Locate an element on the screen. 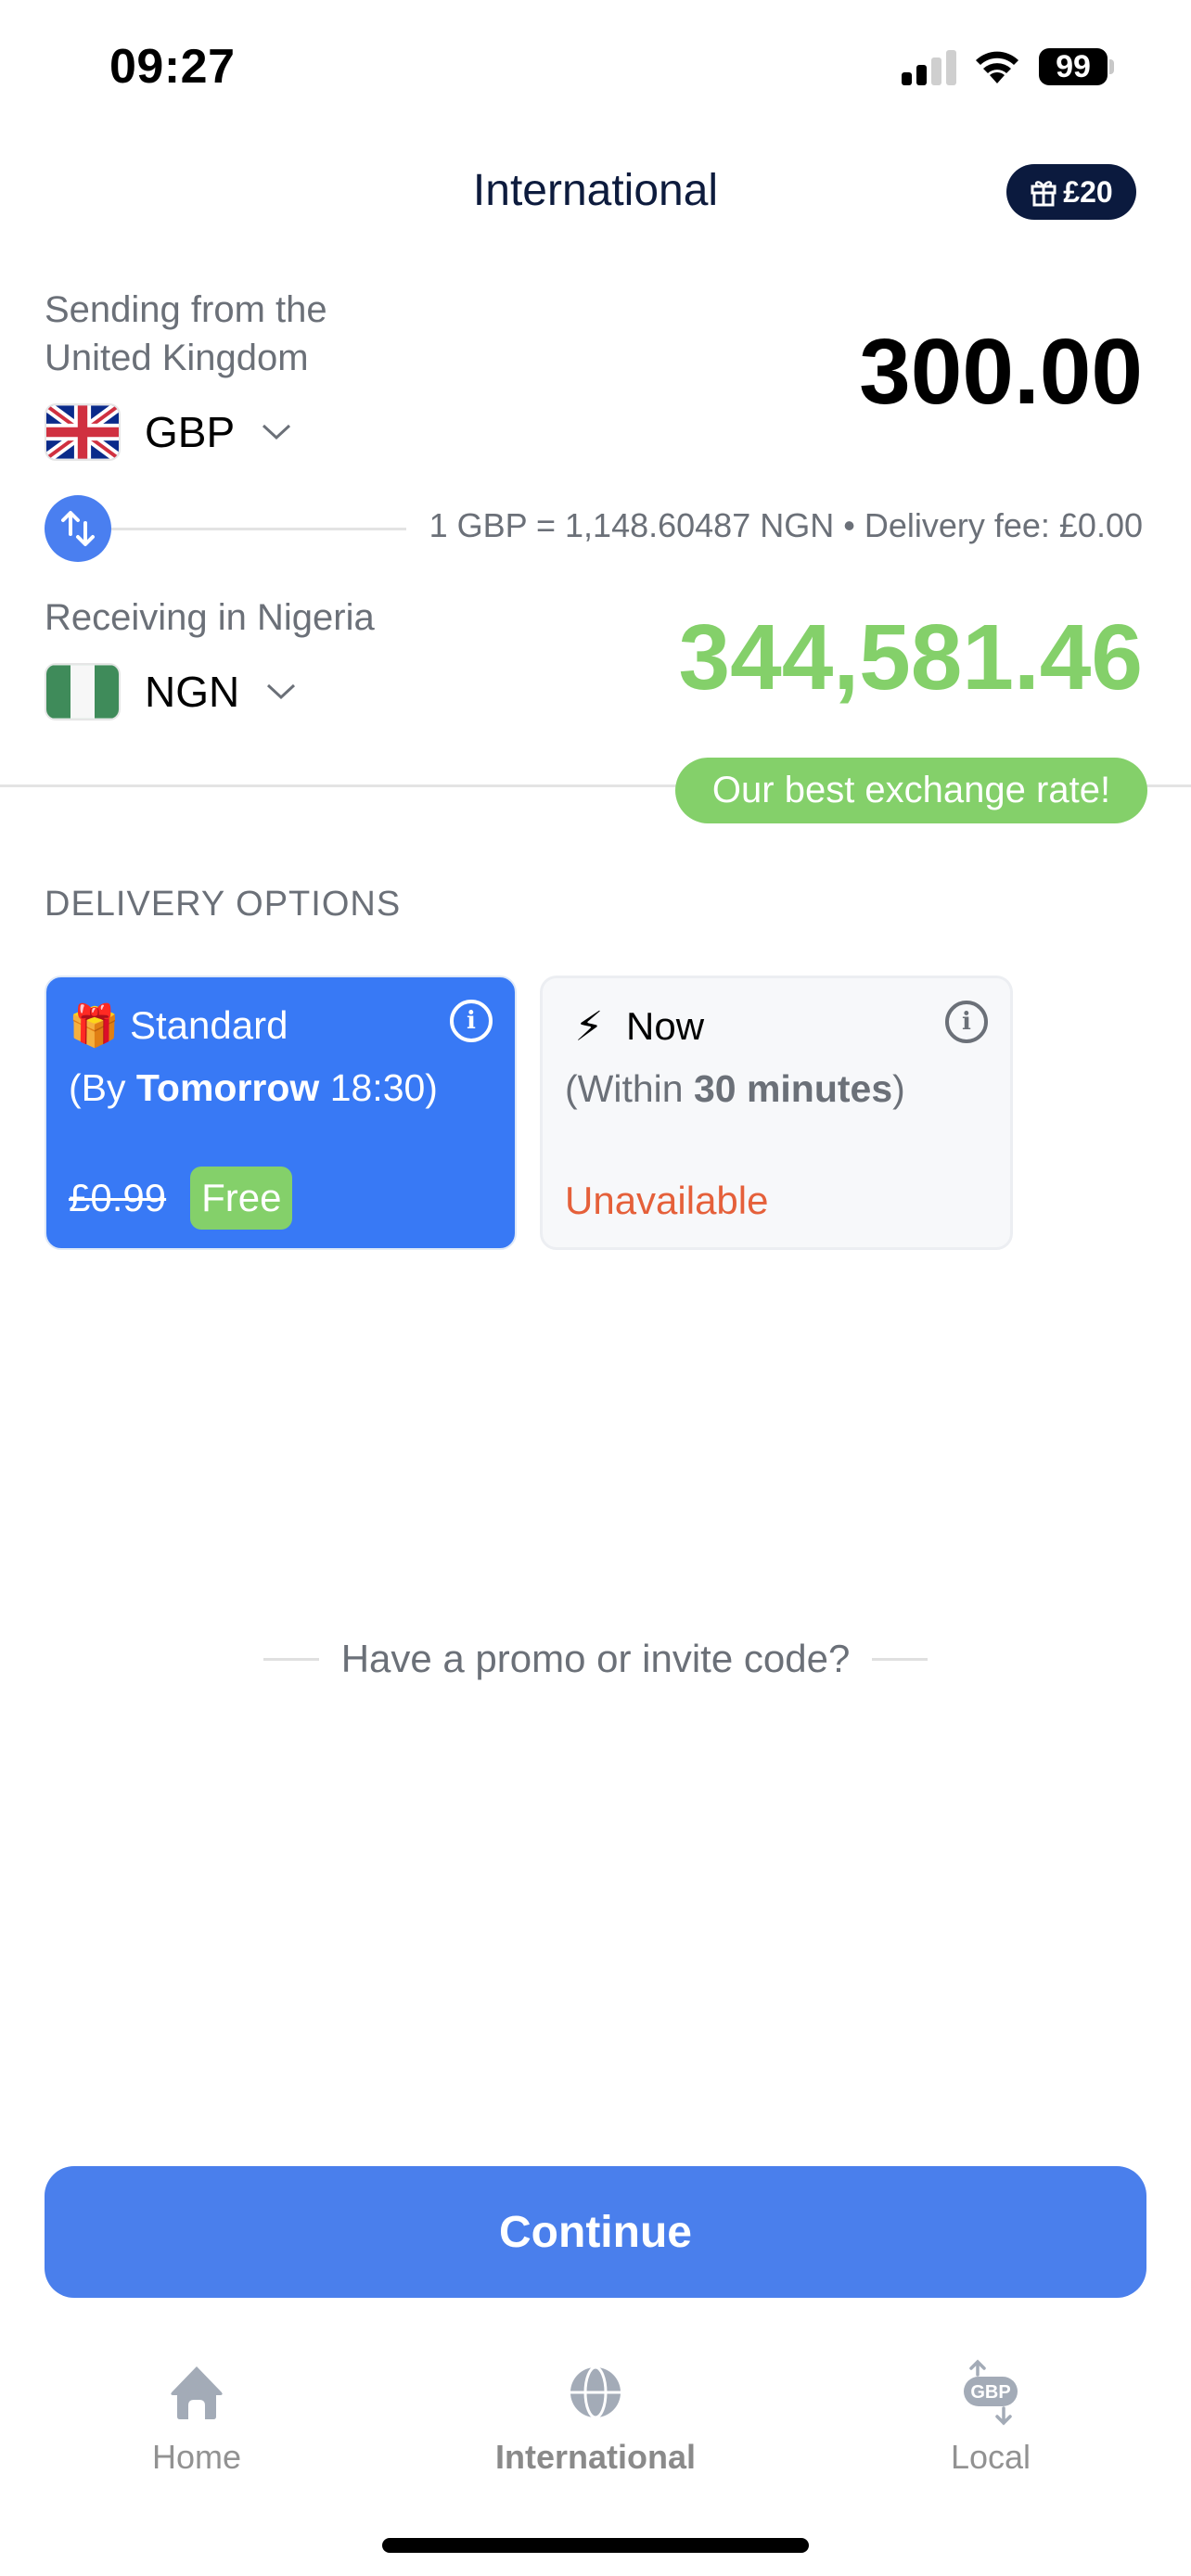 The image size is (1191, 2576). wifi-icon is located at coordinates (997, 67).